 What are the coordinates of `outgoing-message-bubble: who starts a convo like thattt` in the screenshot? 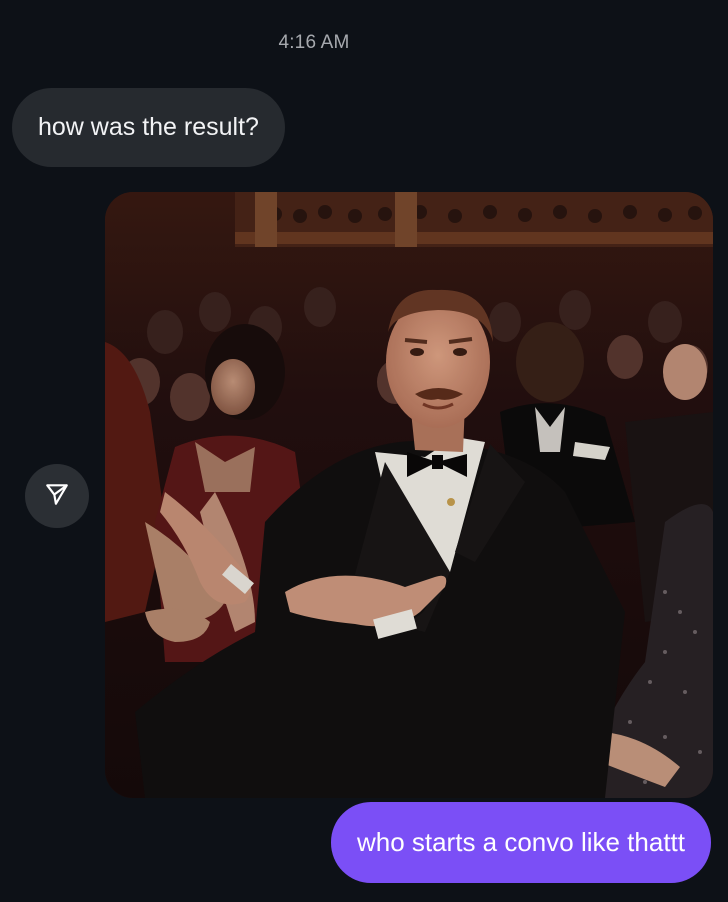 It's located at (520, 842).